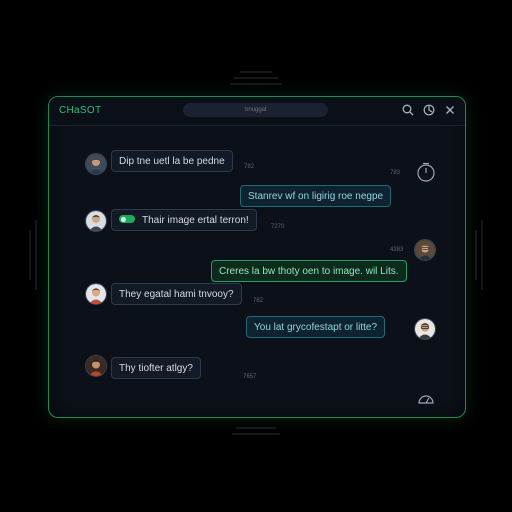  What do you see at coordinates (195, 220) in the screenshot?
I see `message-text: Thair image ertal terron!` at bounding box center [195, 220].